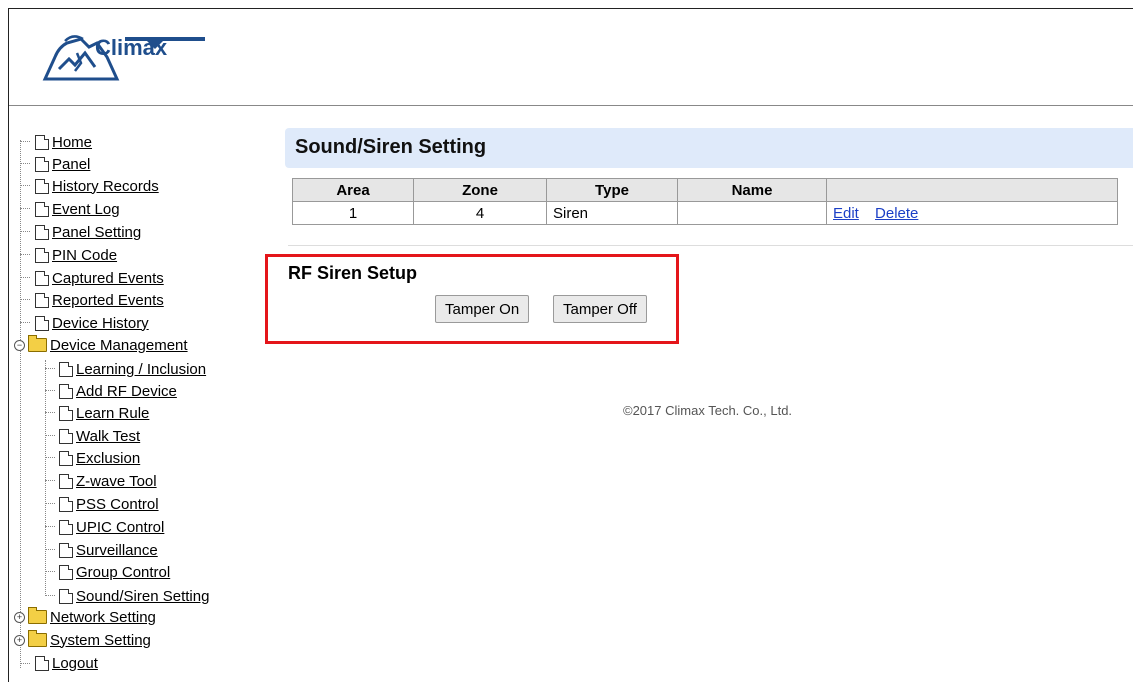 The height and width of the screenshot is (682, 1133). Describe the element at coordinates (116, 481) in the screenshot. I see `nav-item-label: Z-wave Tool` at that location.